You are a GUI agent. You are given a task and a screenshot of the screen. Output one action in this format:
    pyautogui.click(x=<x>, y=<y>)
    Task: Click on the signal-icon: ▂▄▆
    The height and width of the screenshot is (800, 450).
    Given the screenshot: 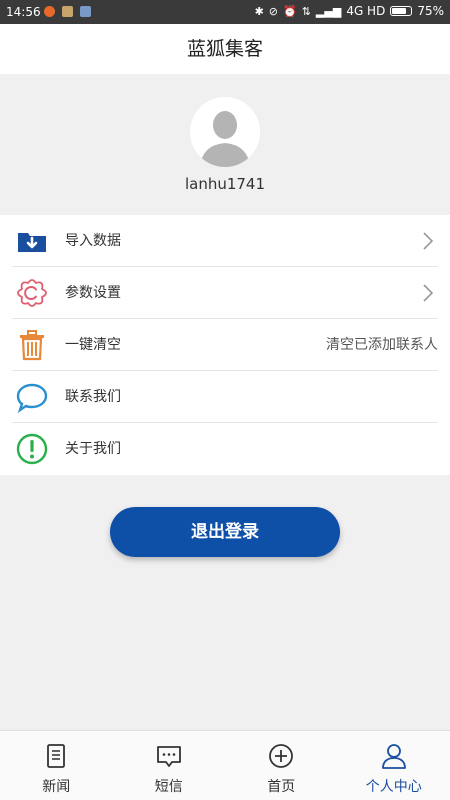 What is the action you would take?
    pyautogui.click(x=328, y=11)
    